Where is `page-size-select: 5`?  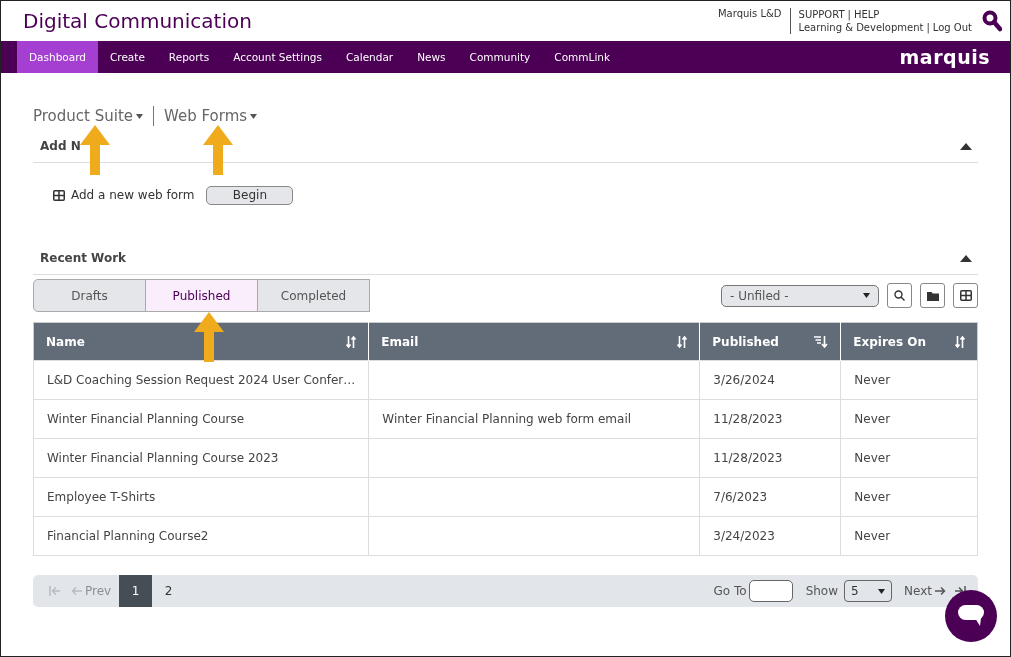
page-size-select: 5 is located at coordinates (868, 591).